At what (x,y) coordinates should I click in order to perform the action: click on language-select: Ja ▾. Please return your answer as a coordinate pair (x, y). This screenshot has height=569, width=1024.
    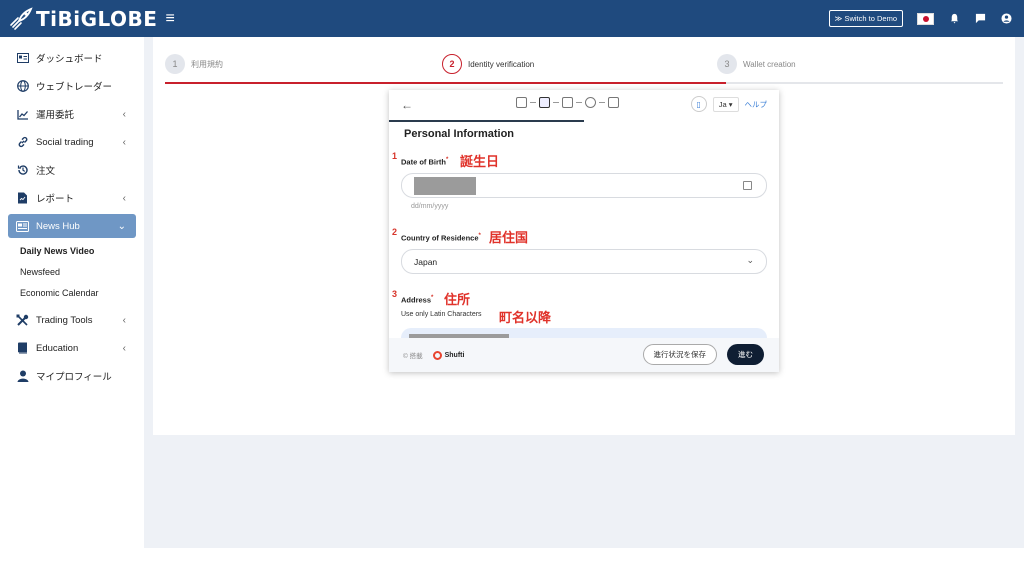
    Looking at the image, I should click on (725, 104).